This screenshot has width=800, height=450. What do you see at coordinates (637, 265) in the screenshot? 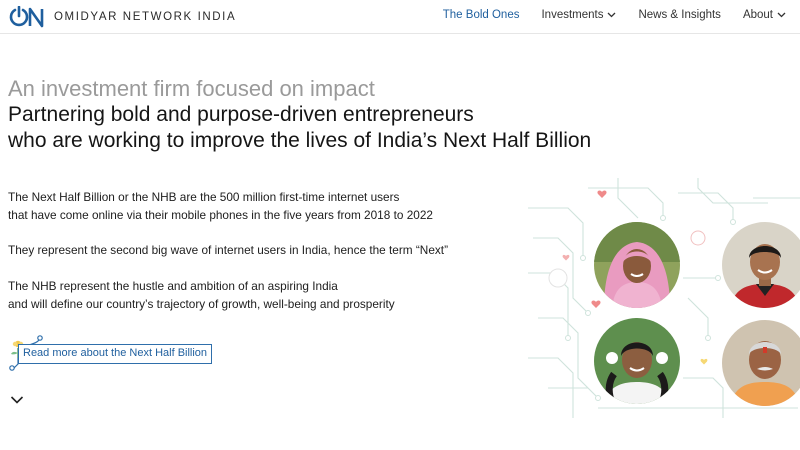
I see `portrait-woman-pink-scarf` at bounding box center [637, 265].